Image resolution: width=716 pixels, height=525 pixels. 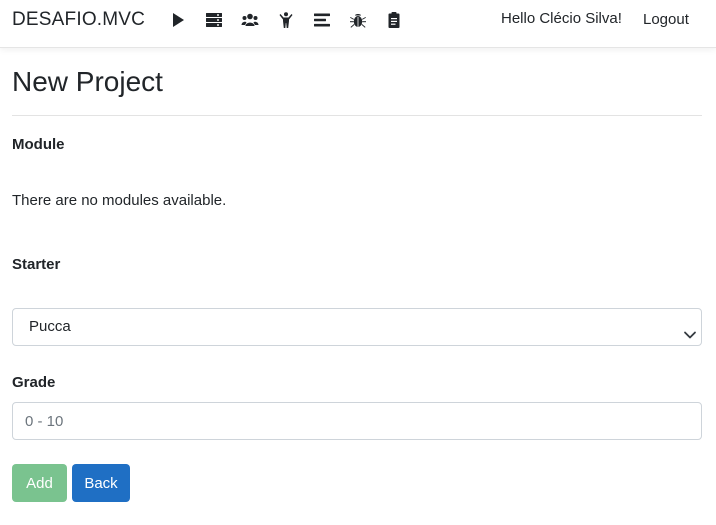 I want to click on child-icon, so click(x=286, y=20).